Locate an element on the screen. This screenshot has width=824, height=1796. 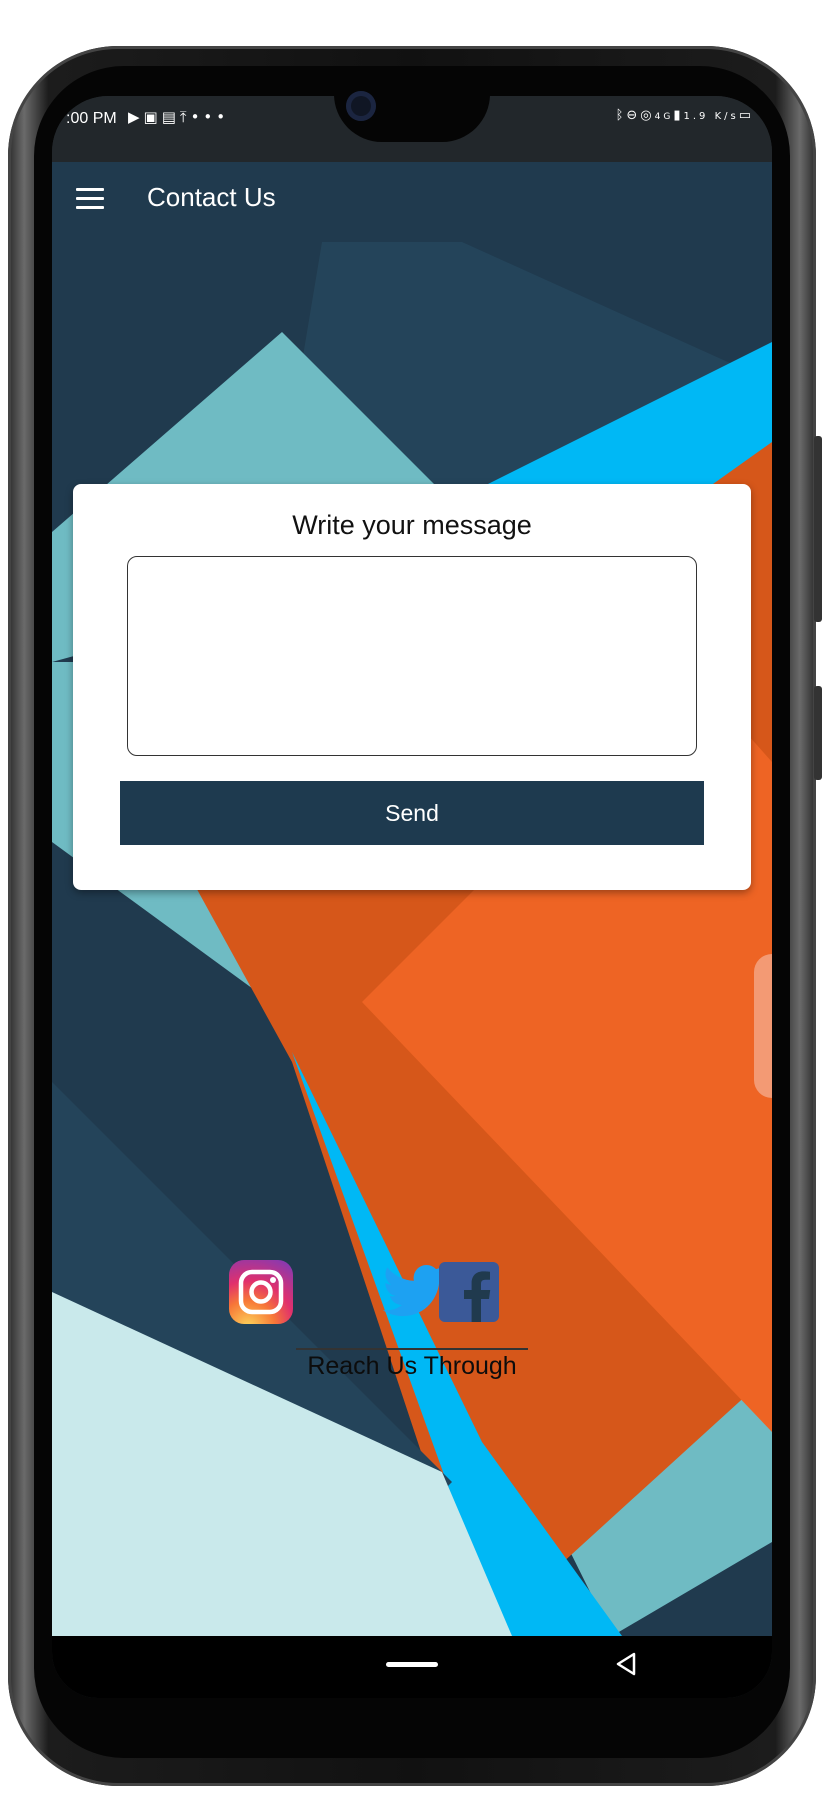
gallery-icon: ▣ is located at coordinates (152, 117).